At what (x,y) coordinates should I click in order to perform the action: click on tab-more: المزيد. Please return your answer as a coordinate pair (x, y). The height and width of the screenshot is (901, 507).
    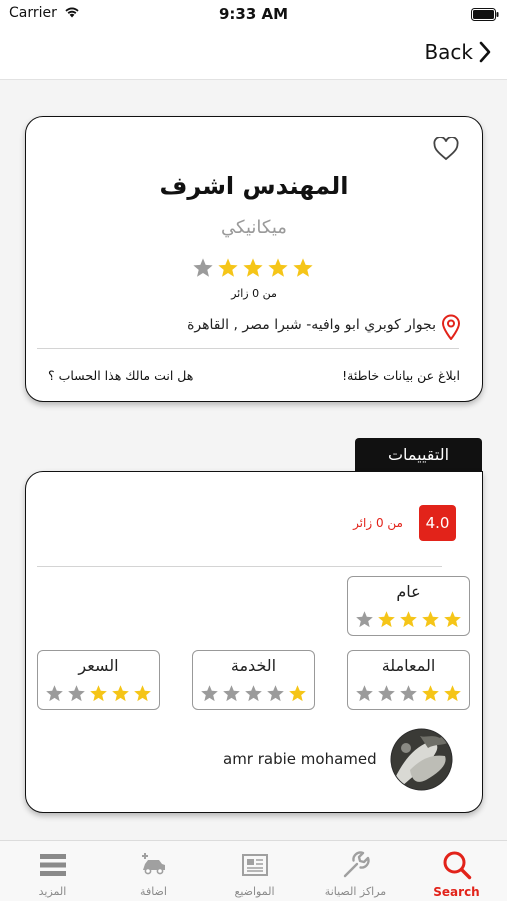
    Looking at the image, I should click on (52, 871).